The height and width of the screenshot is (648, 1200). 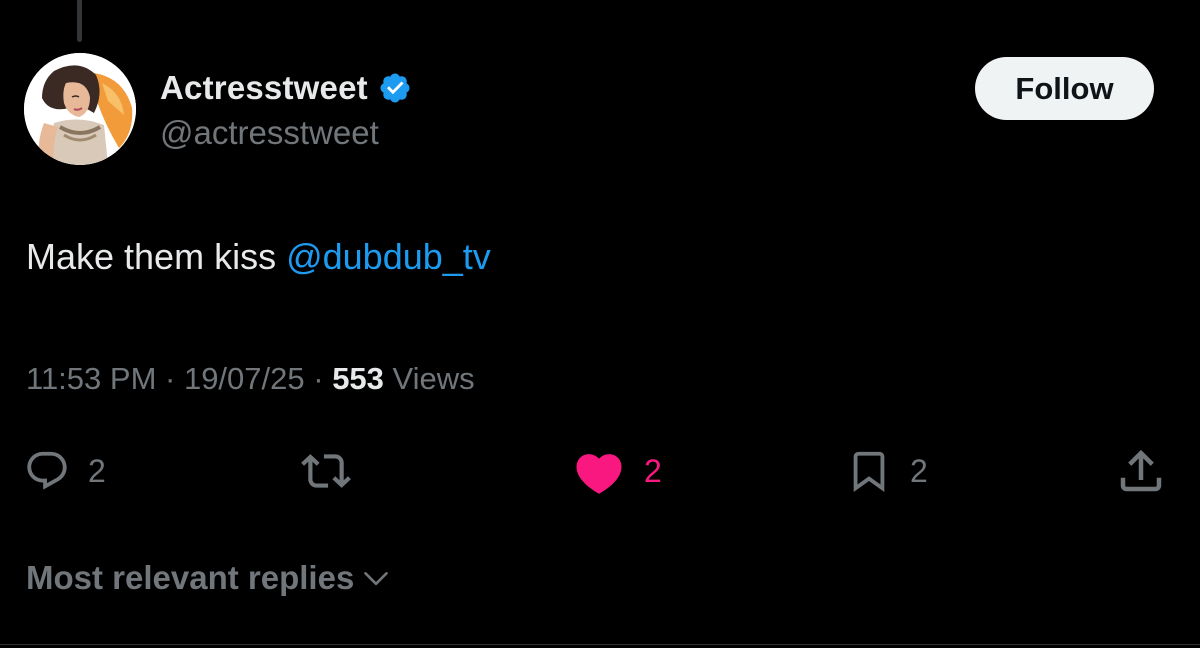 I want to click on bookmark-button: 2, so click(x=887, y=471).